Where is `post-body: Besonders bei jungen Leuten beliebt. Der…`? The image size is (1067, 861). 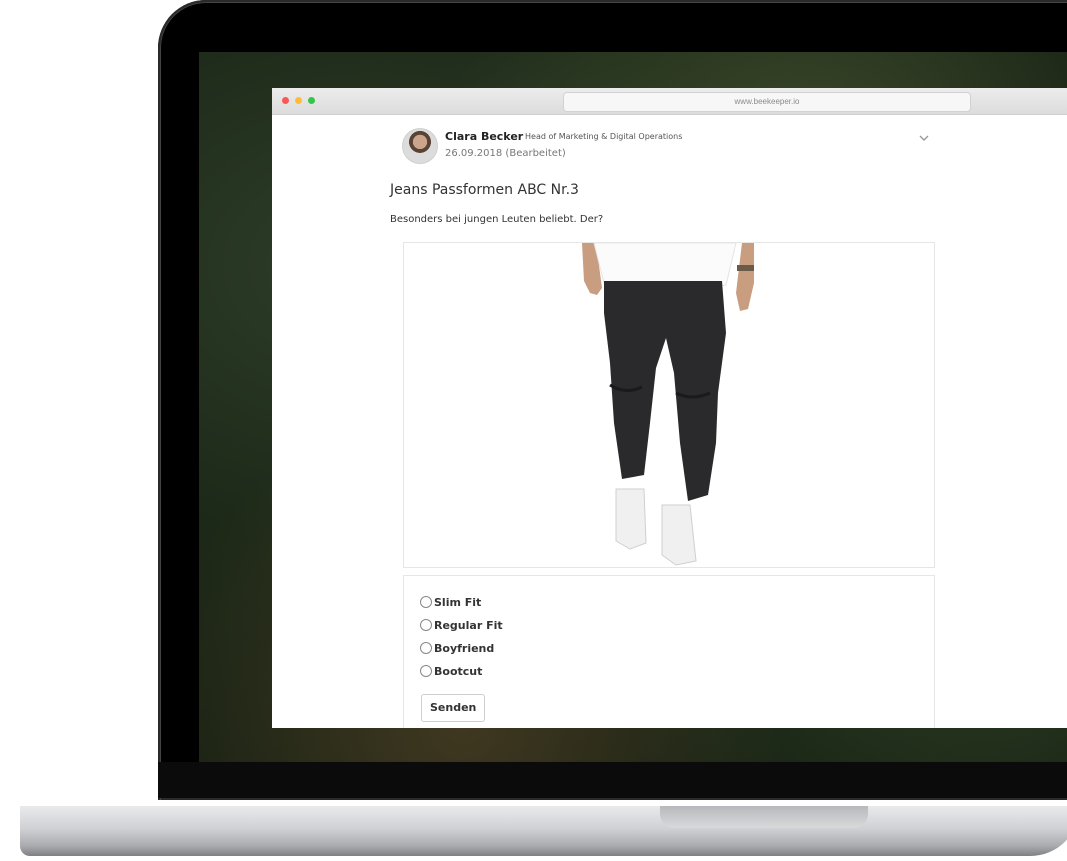
post-body: Besonders bei jungen Leuten beliebt. Der… is located at coordinates (497, 219).